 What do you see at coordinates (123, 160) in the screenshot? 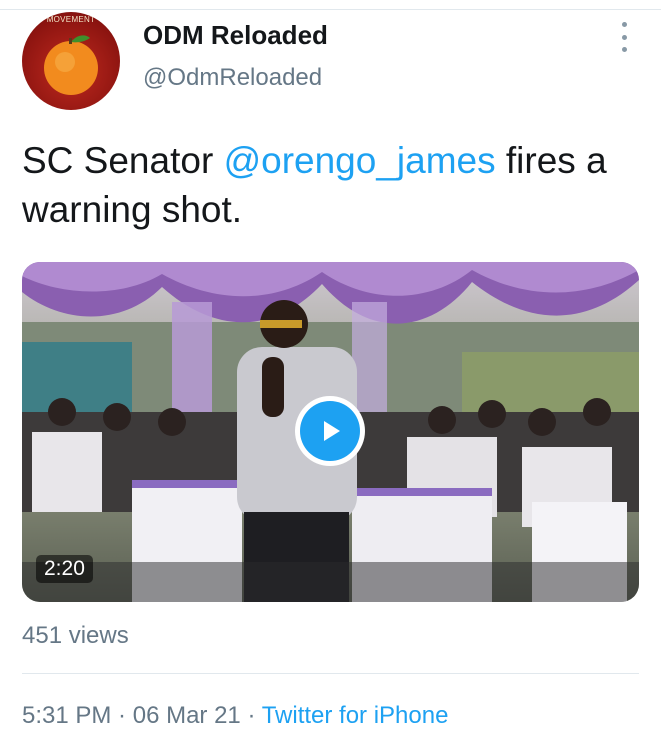
I see `tweet-text-before: SC Senator` at bounding box center [123, 160].